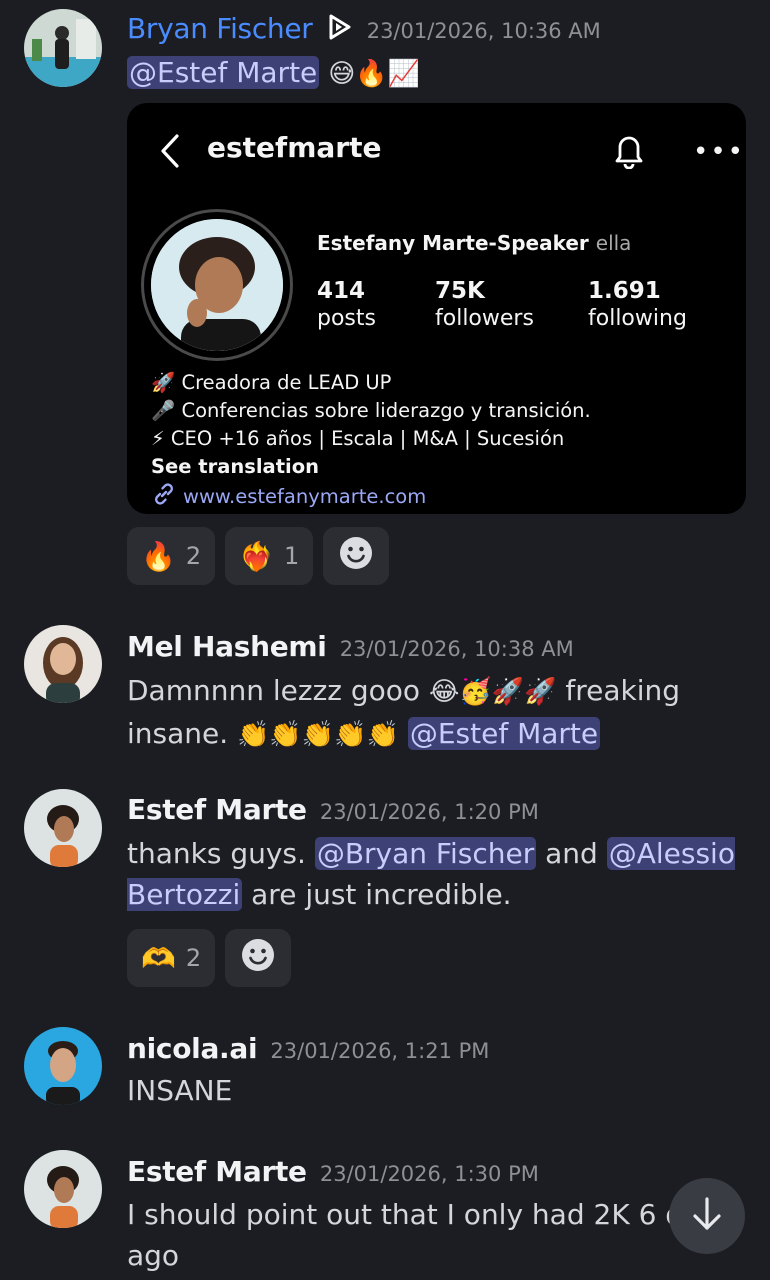  What do you see at coordinates (318, 735) in the screenshot?
I see `emoji-group: 👏👏👏👏👏` at bounding box center [318, 735].